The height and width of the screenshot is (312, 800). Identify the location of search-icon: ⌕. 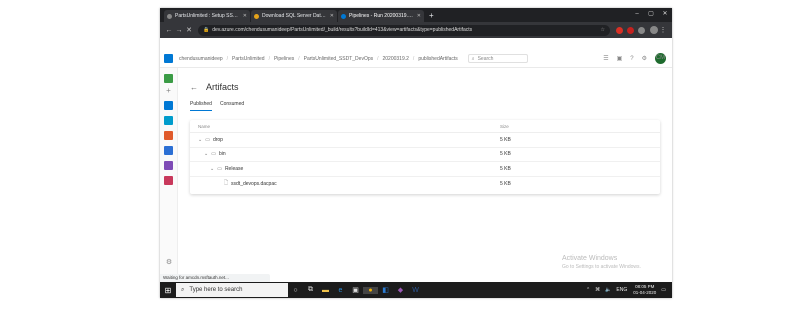
(183, 289).